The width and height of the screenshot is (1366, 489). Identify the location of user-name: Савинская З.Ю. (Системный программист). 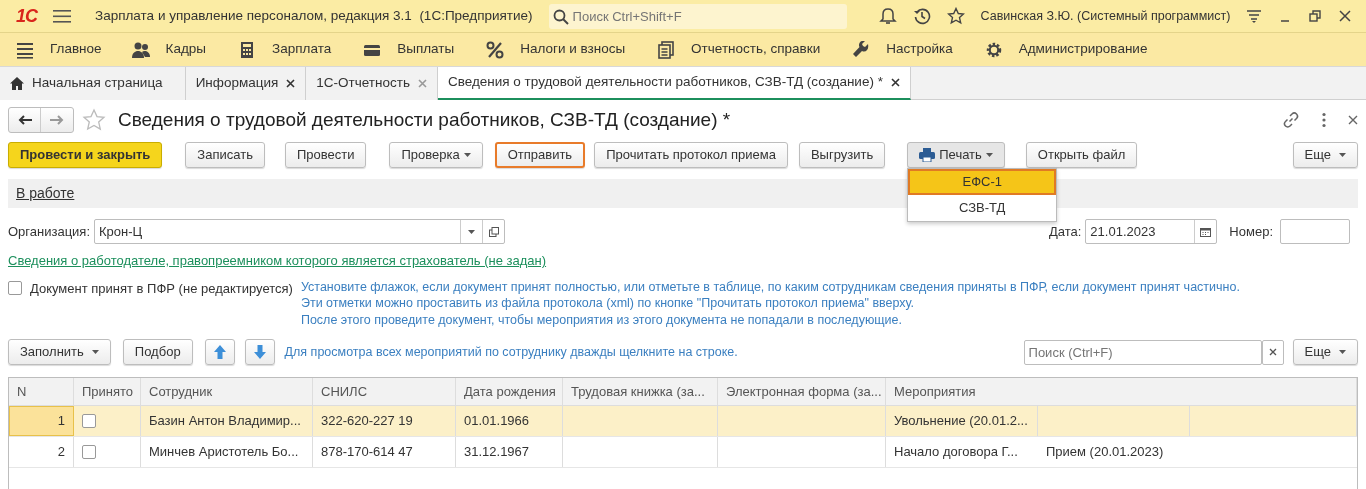
(1105, 16).